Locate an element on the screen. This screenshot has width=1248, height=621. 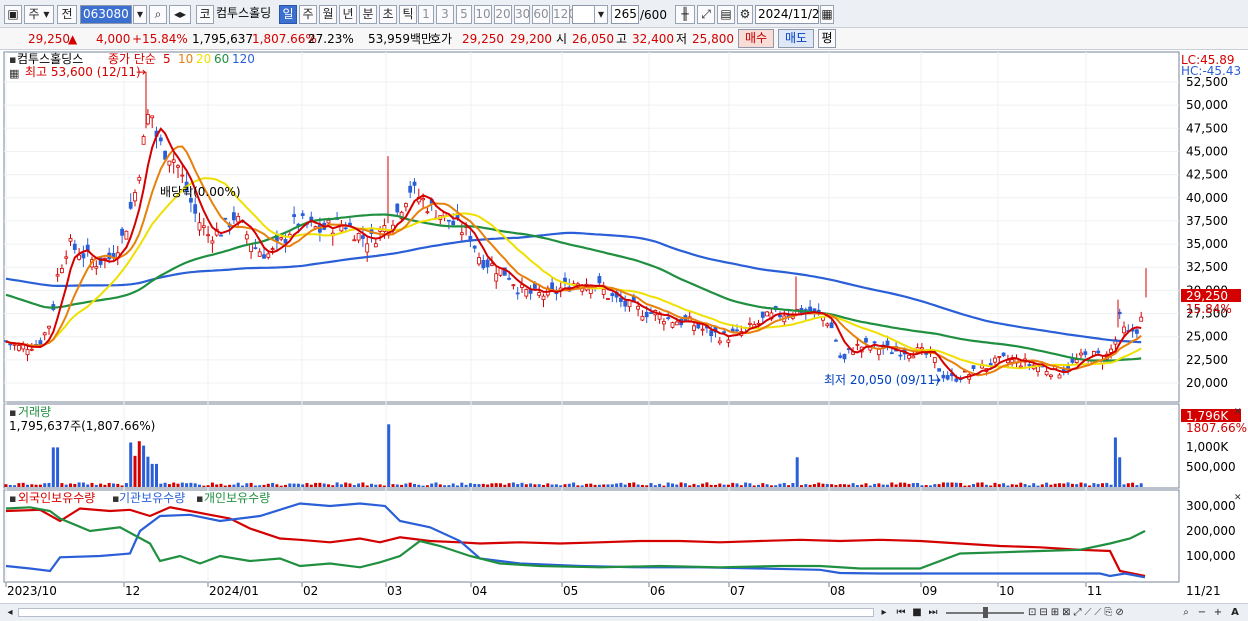
dropdown-icon: ▾ is located at coordinates (601, 14).